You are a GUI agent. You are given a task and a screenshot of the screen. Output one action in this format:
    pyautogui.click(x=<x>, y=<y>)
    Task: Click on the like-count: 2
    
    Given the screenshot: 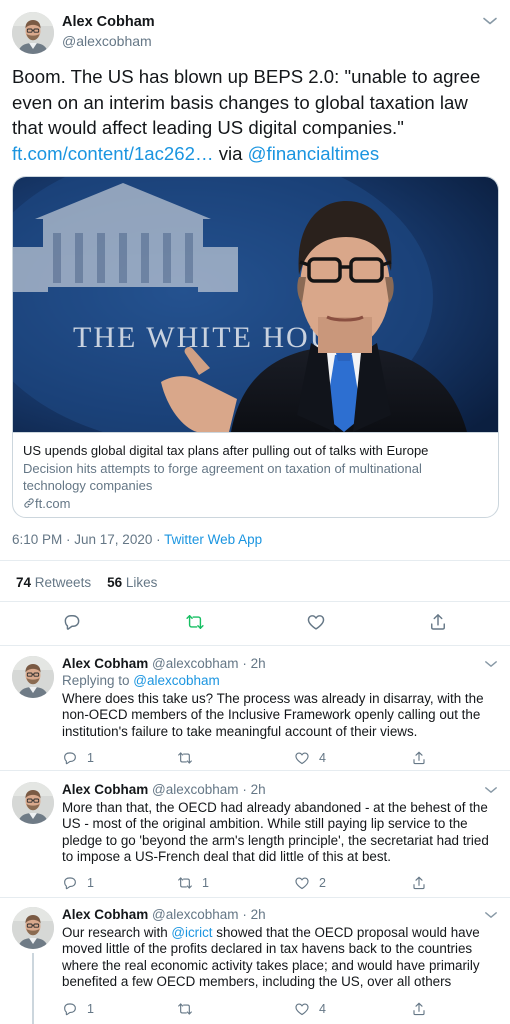 What is the action you would take?
    pyautogui.click(x=322, y=883)
    